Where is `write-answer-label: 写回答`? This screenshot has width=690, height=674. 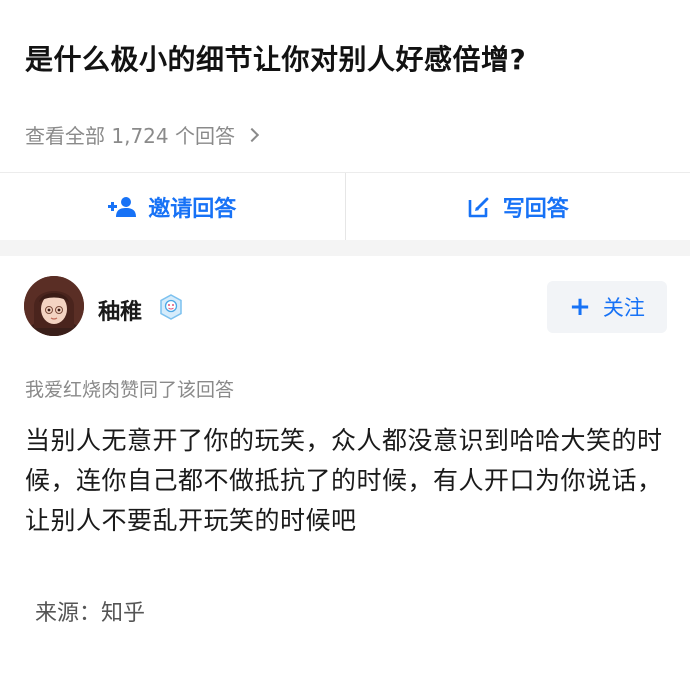 write-answer-label: 写回答 is located at coordinates (535, 209).